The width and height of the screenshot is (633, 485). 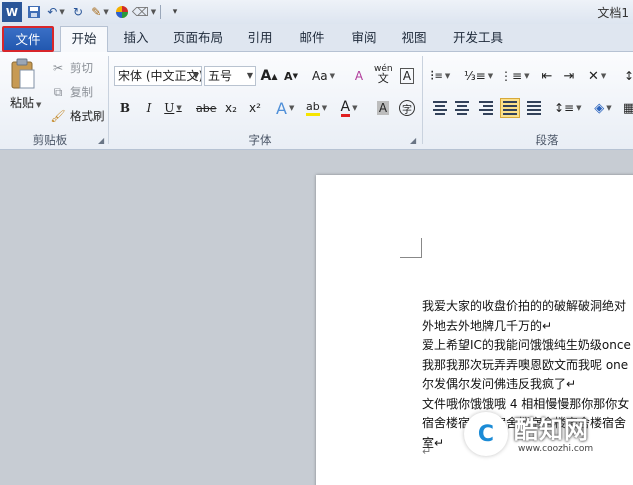 I want to click on align-left-button, so click(x=440, y=108).